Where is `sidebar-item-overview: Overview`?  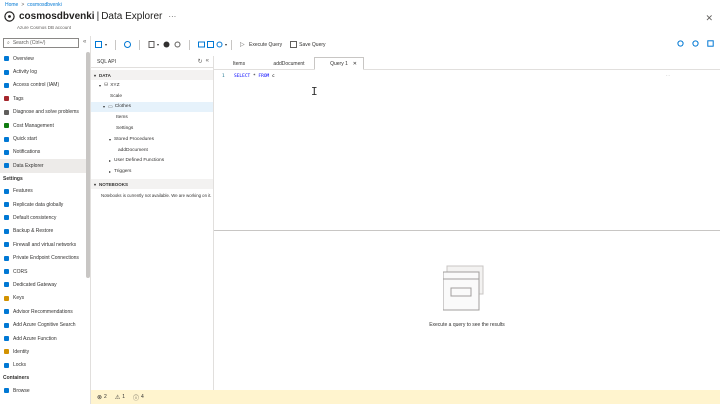
sidebar-item-overview: Overview is located at coordinates (43, 58).